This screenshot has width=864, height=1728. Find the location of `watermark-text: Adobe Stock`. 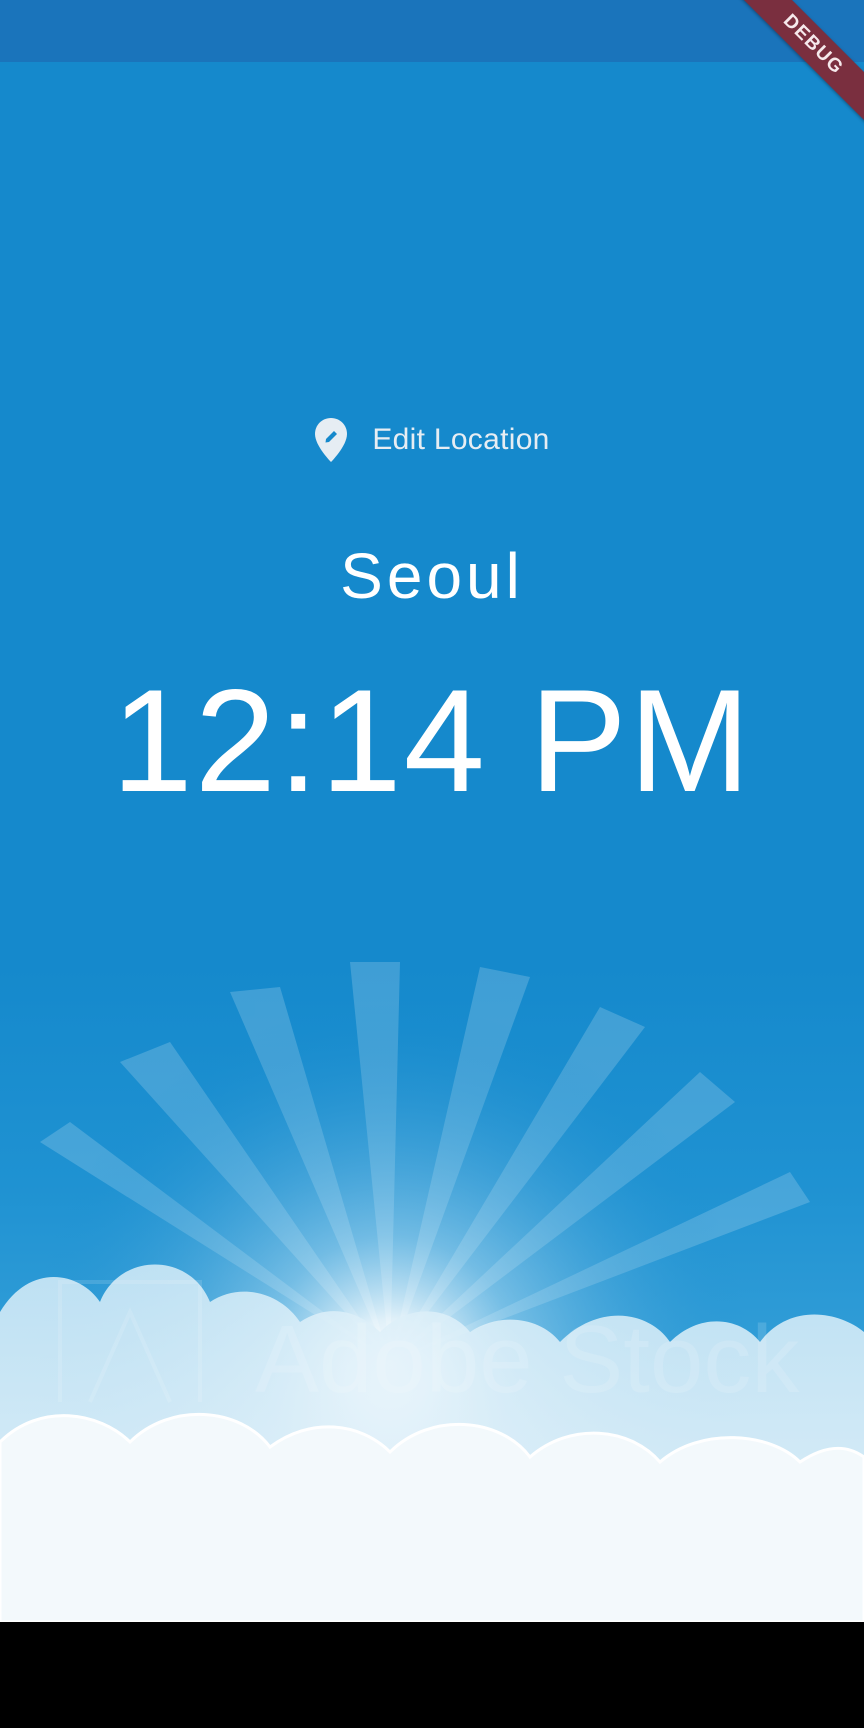

watermark-text: Adobe Stock is located at coordinates (527, 1359).